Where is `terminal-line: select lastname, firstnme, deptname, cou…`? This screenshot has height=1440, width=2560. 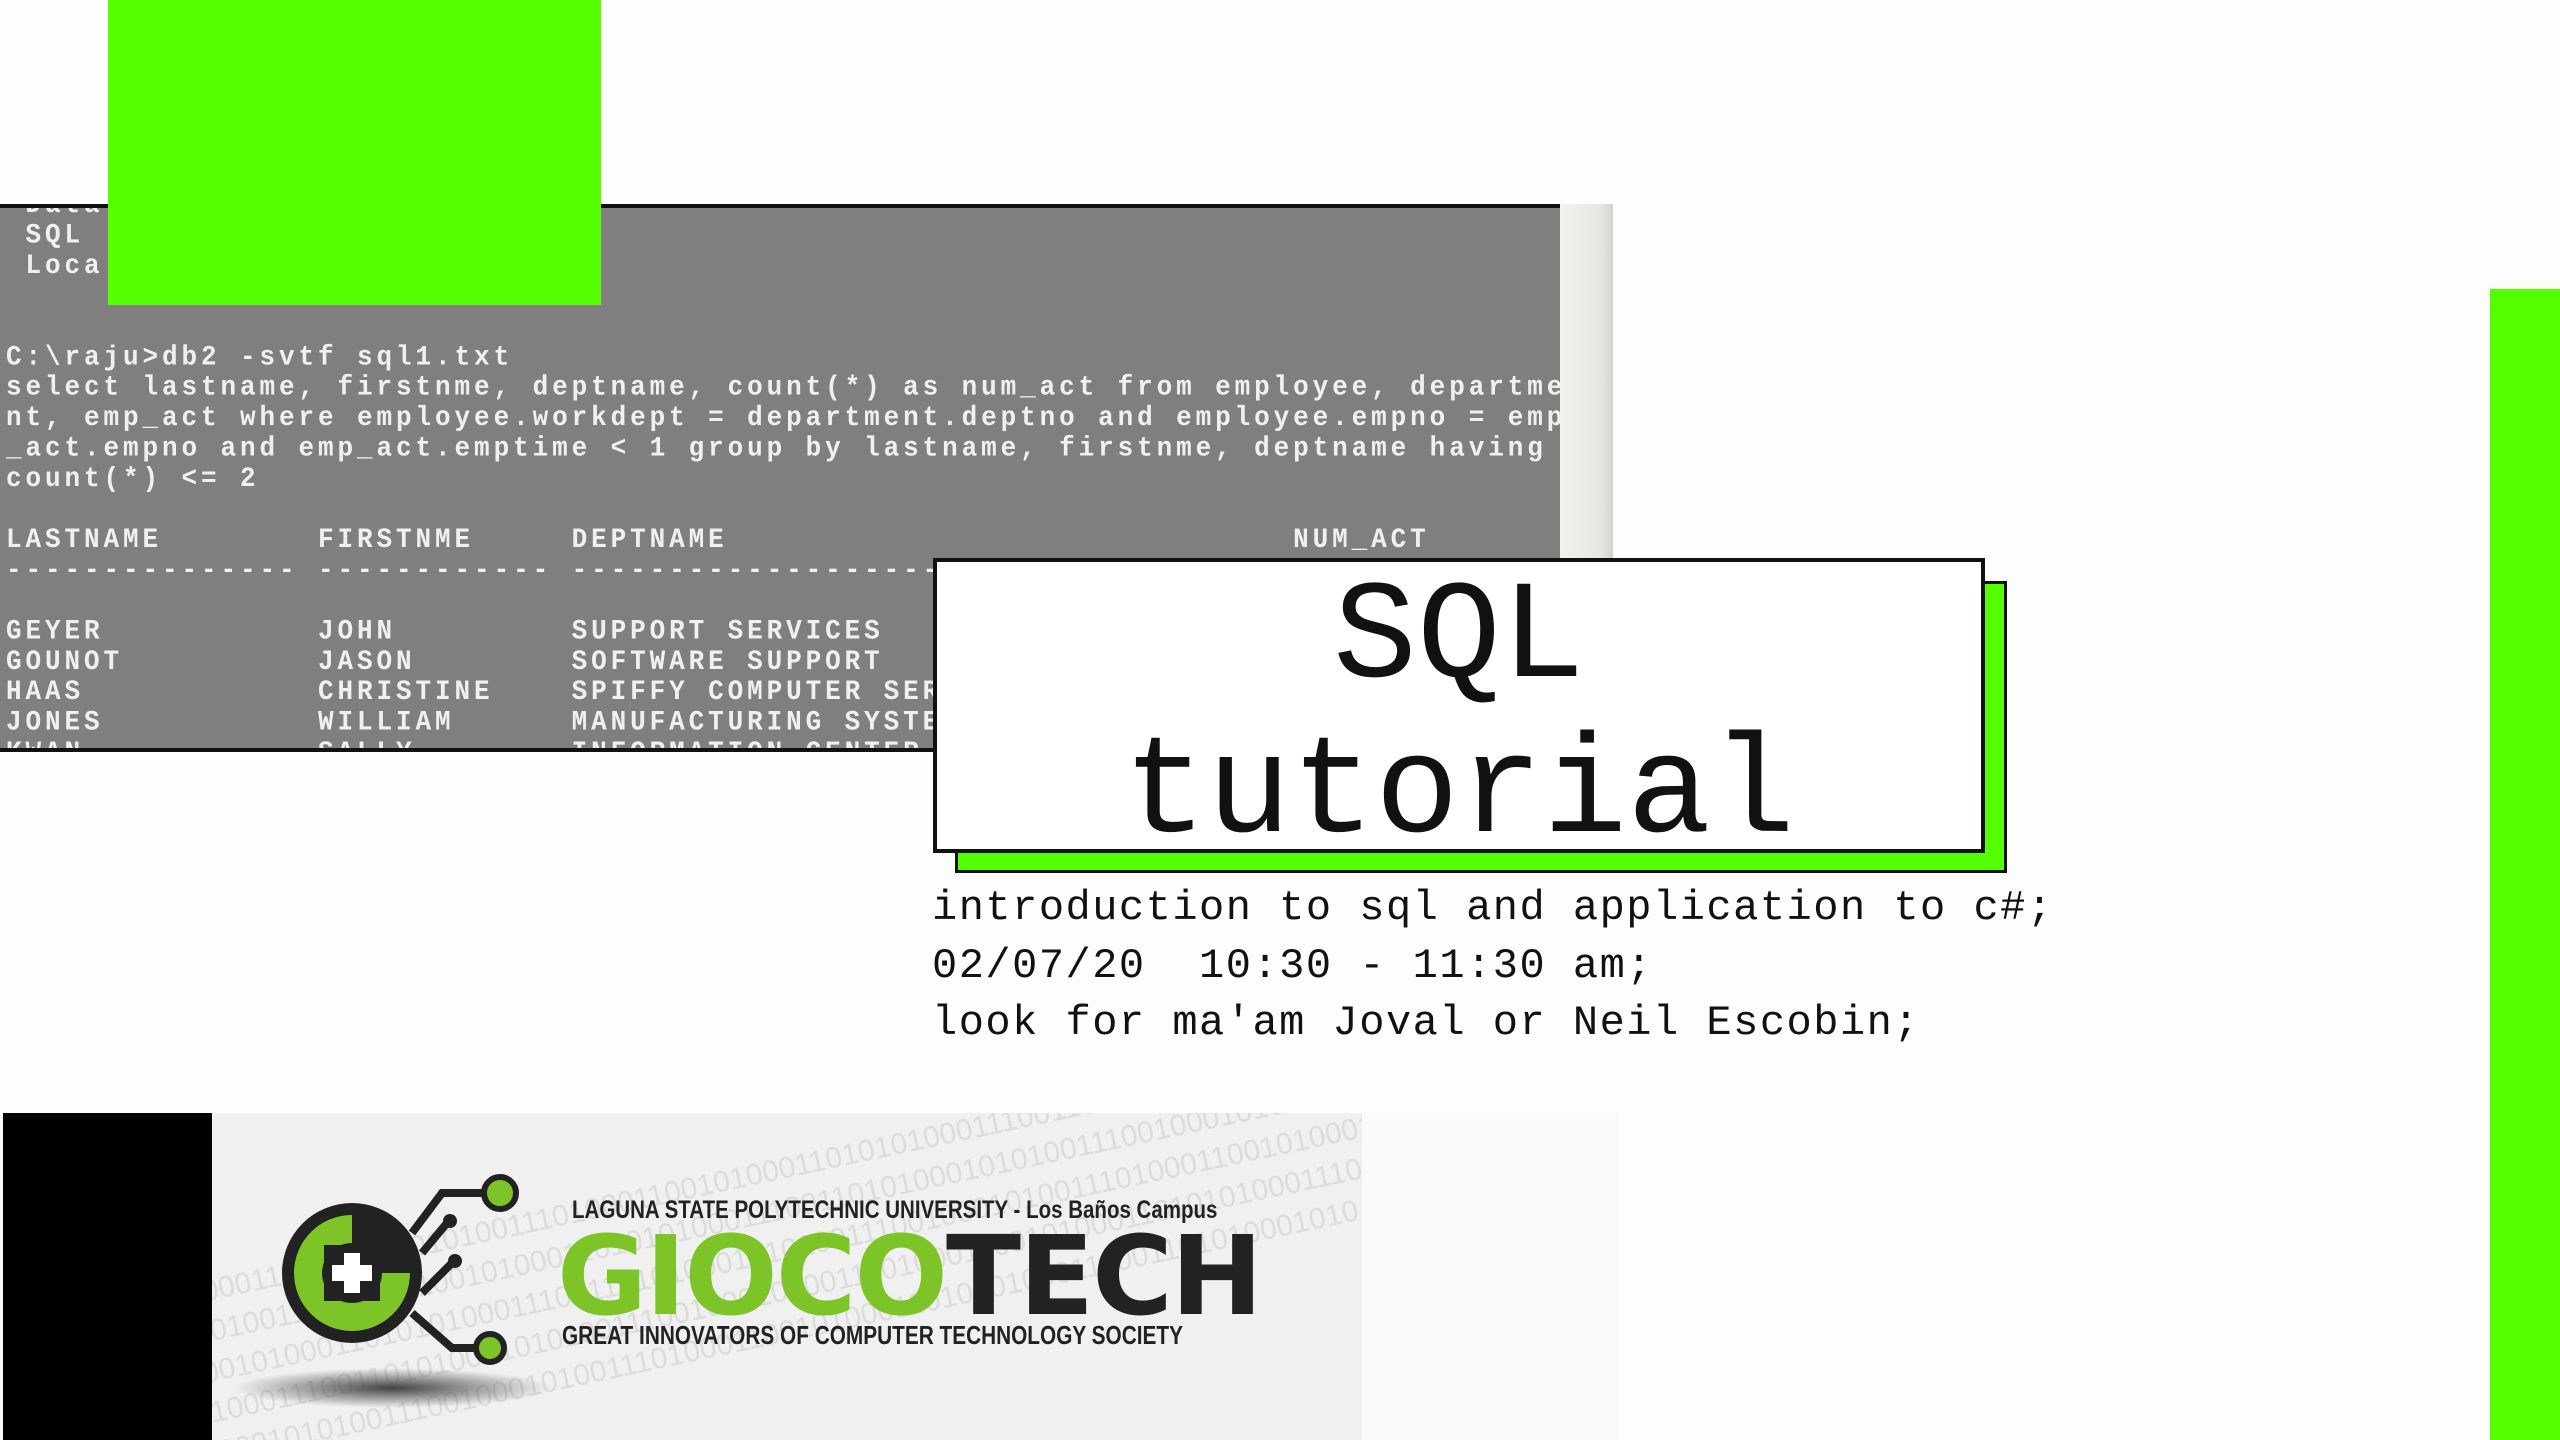
terminal-line: select lastname, firstnme, deptname, cou… is located at coordinates (783, 387).